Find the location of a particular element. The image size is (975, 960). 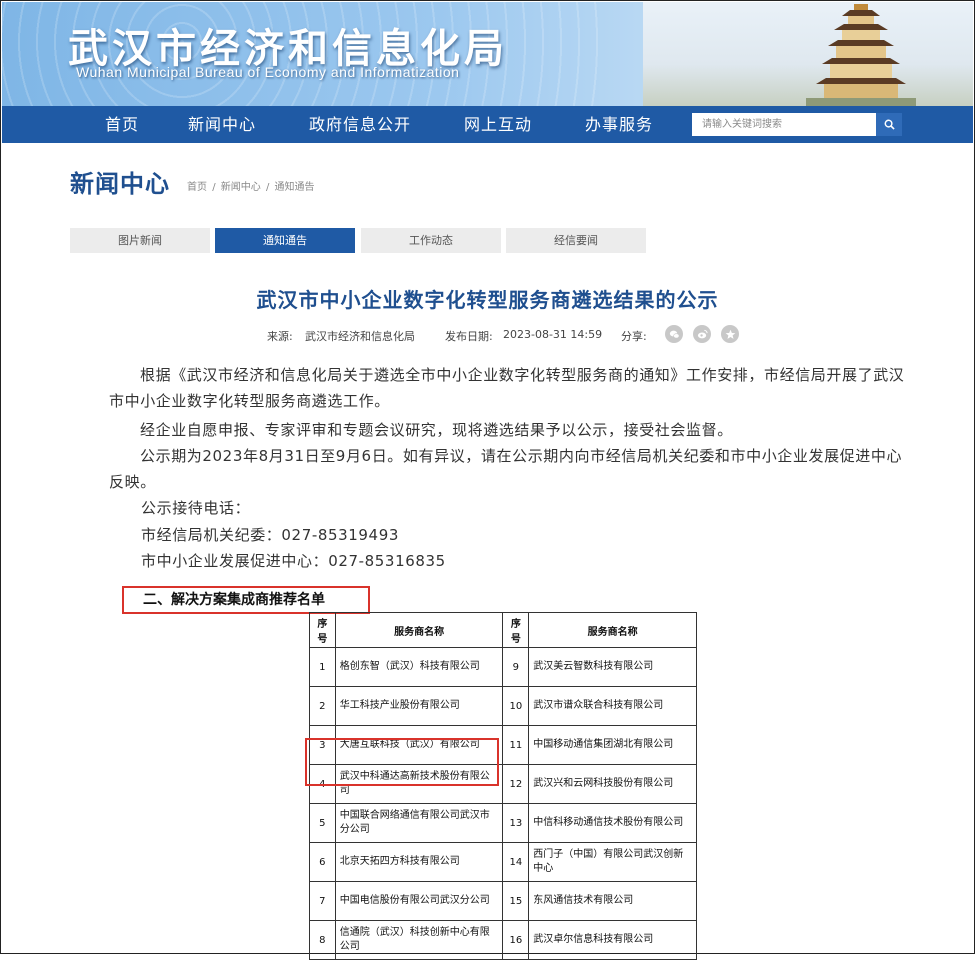

search-button is located at coordinates (889, 124).